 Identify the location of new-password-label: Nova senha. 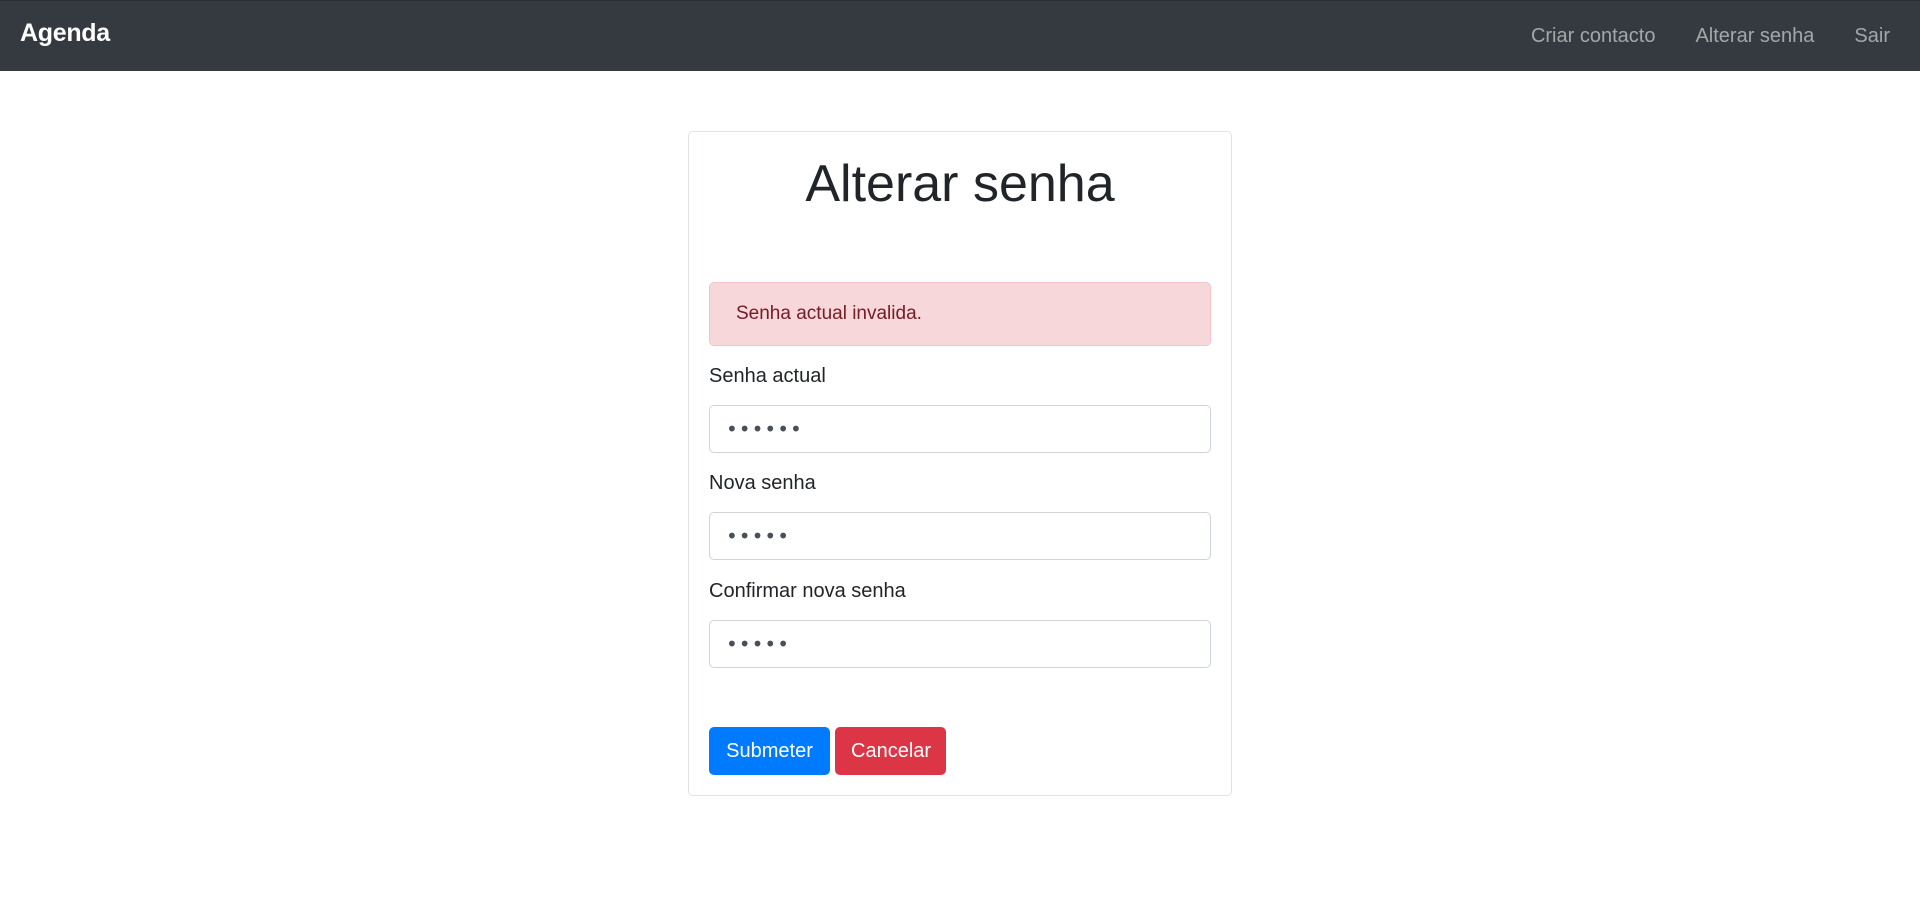
(762, 483).